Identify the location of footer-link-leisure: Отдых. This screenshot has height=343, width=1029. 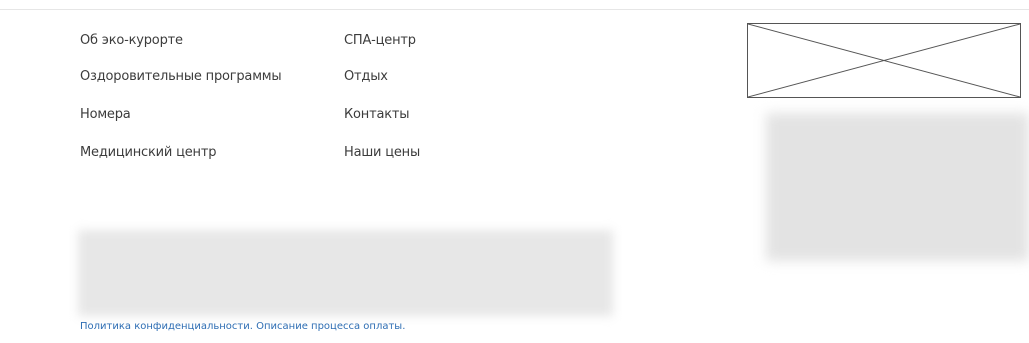
(366, 77).